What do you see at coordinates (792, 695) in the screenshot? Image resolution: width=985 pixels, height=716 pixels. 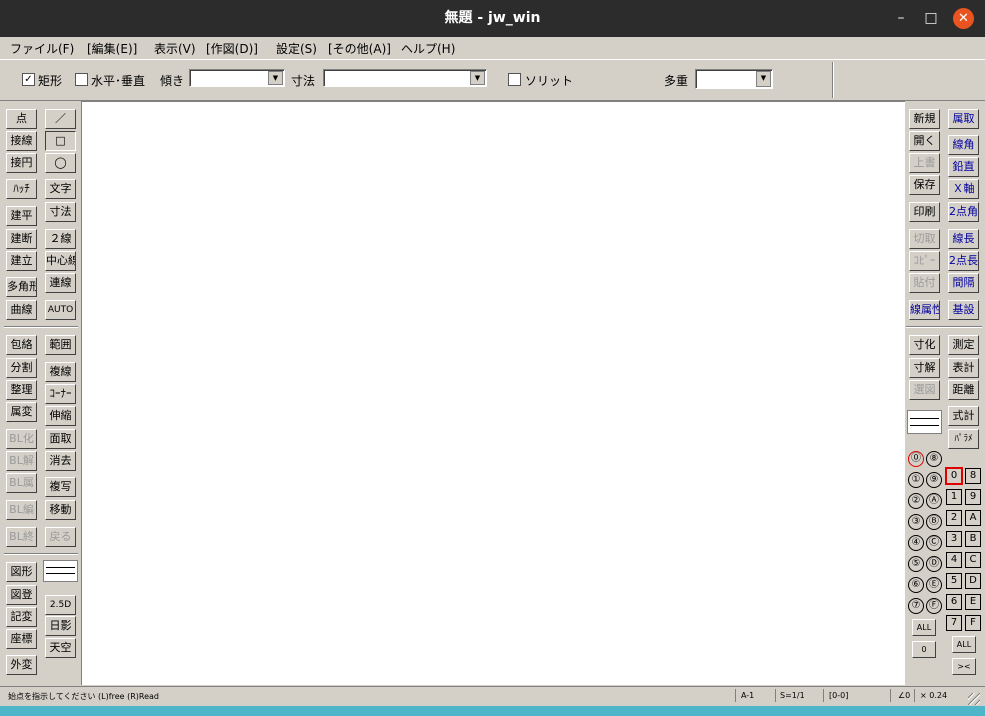 I see `status-scale: S=1/1` at bounding box center [792, 695].